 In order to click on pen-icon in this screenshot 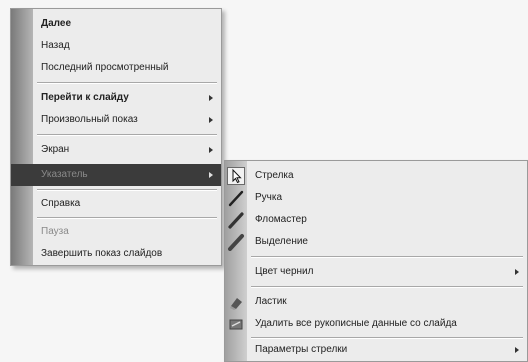, I will do `click(236, 198)`.